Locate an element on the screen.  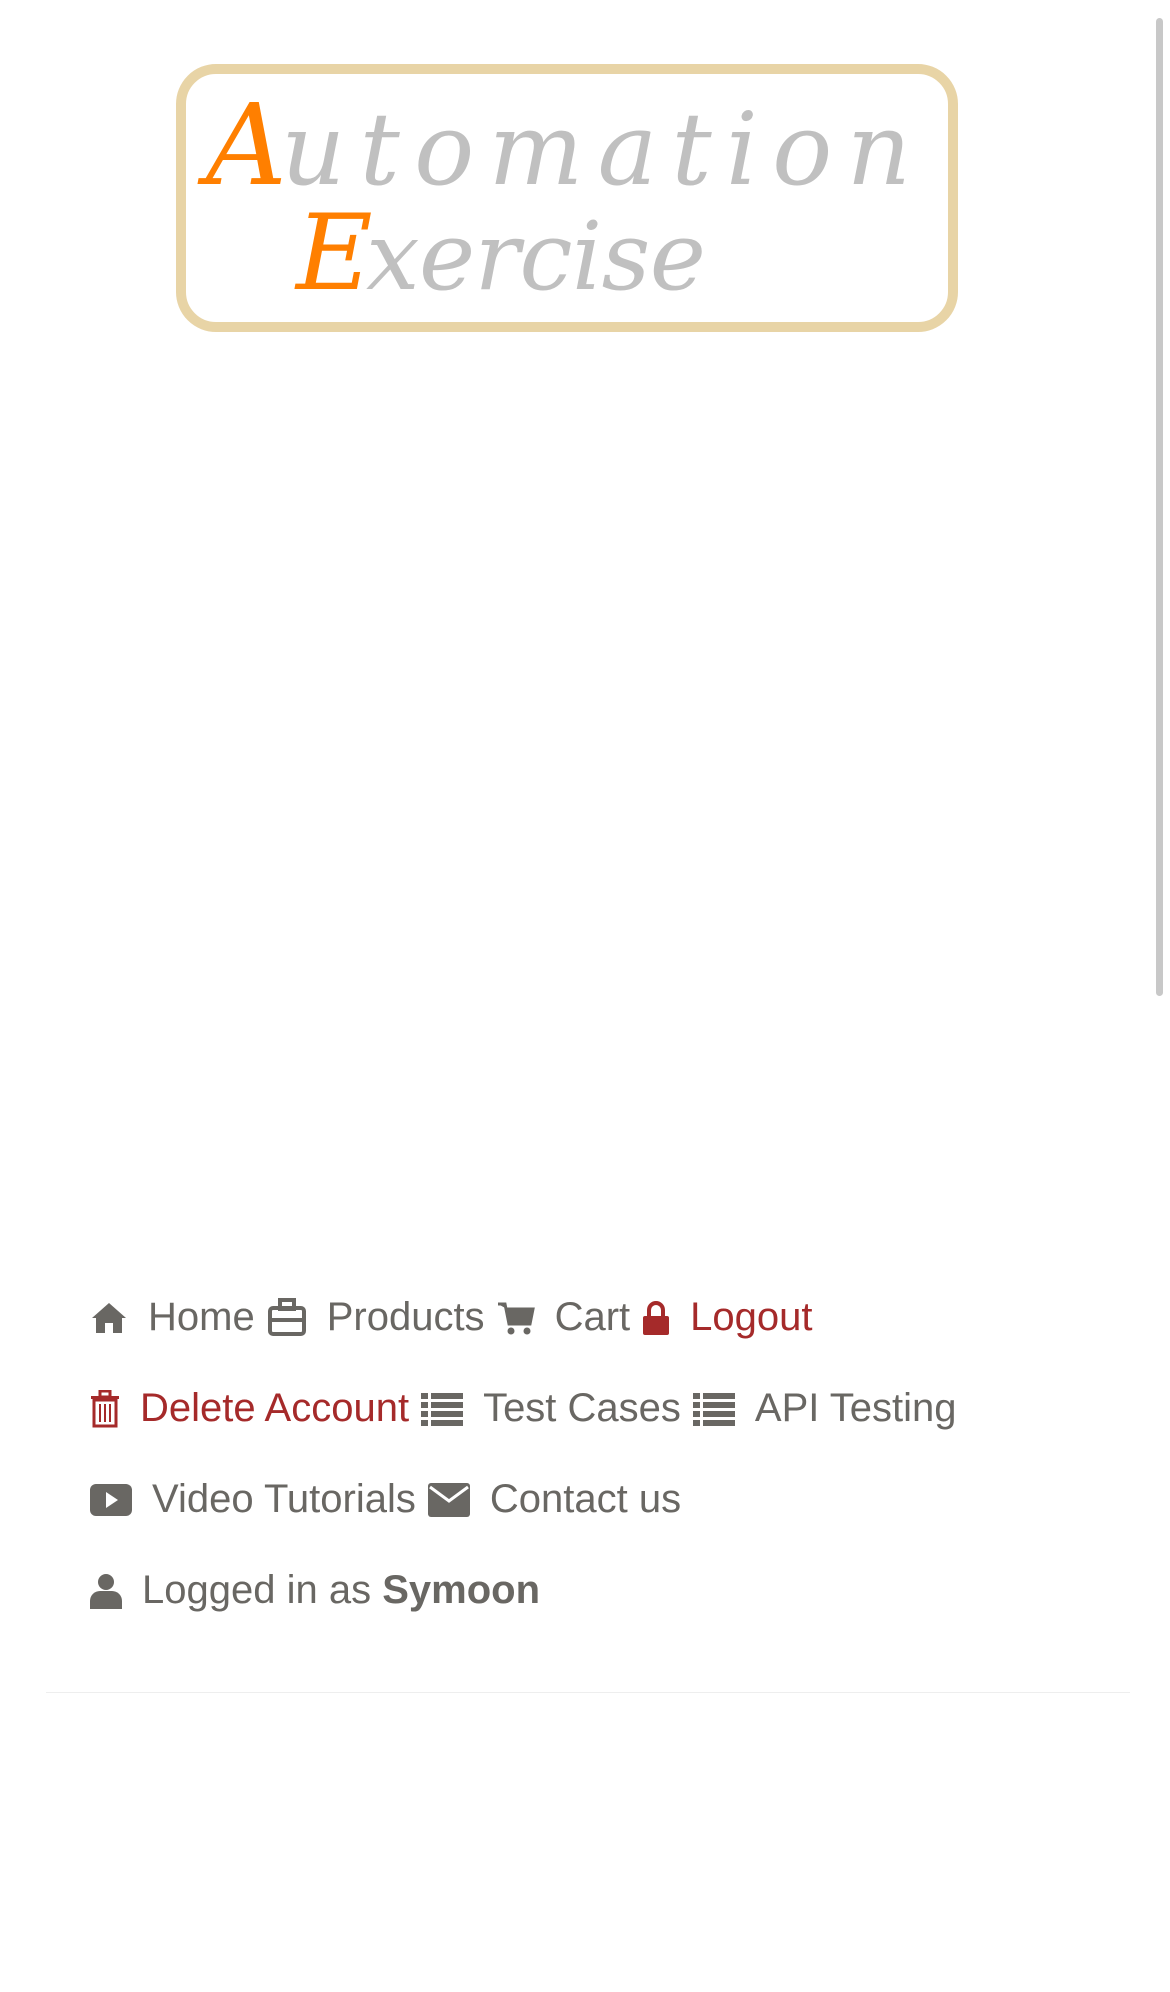
nav-test-cases-label: Test Cases is located at coordinates (582, 1408).